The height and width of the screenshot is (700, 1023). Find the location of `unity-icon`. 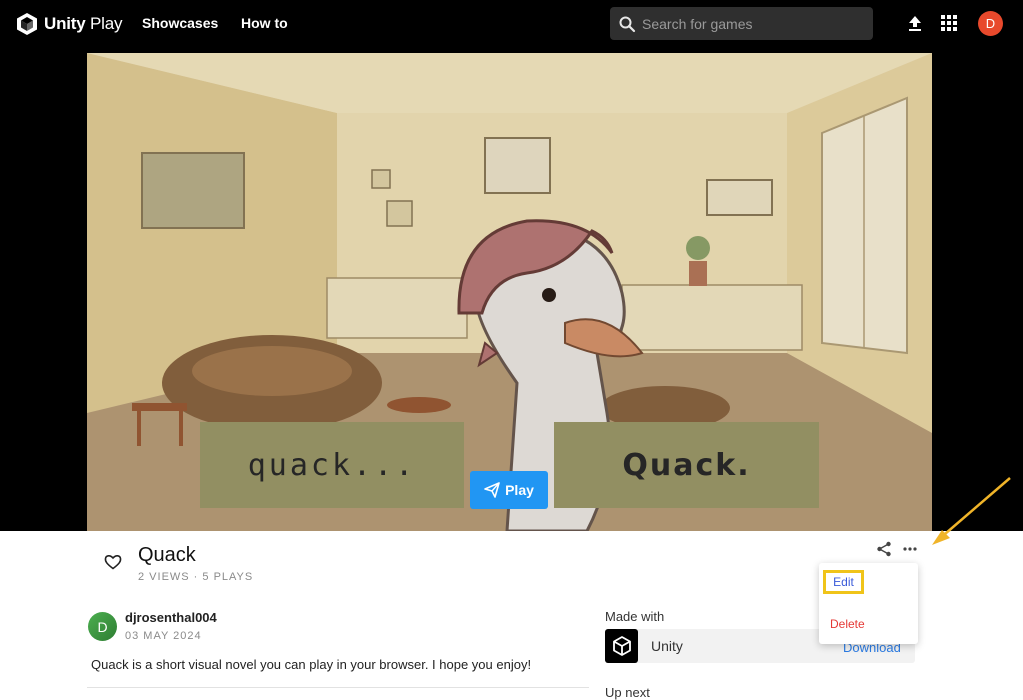

unity-icon is located at coordinates (621, 646).